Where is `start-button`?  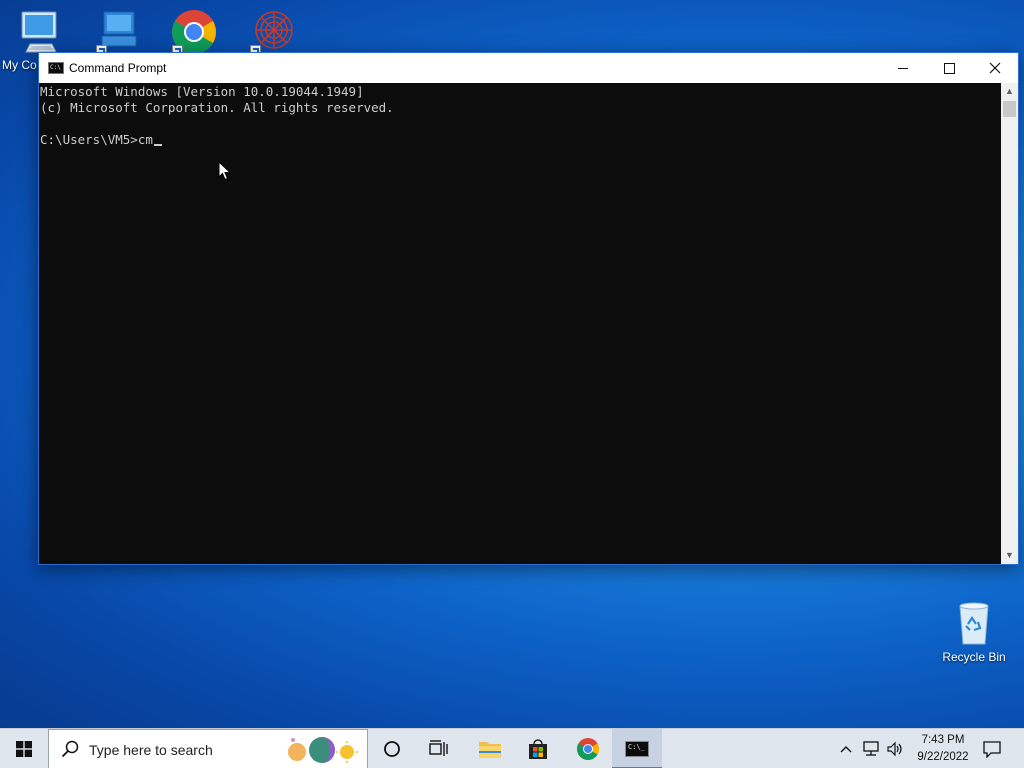
start-button is located at coordinates (24, 748).